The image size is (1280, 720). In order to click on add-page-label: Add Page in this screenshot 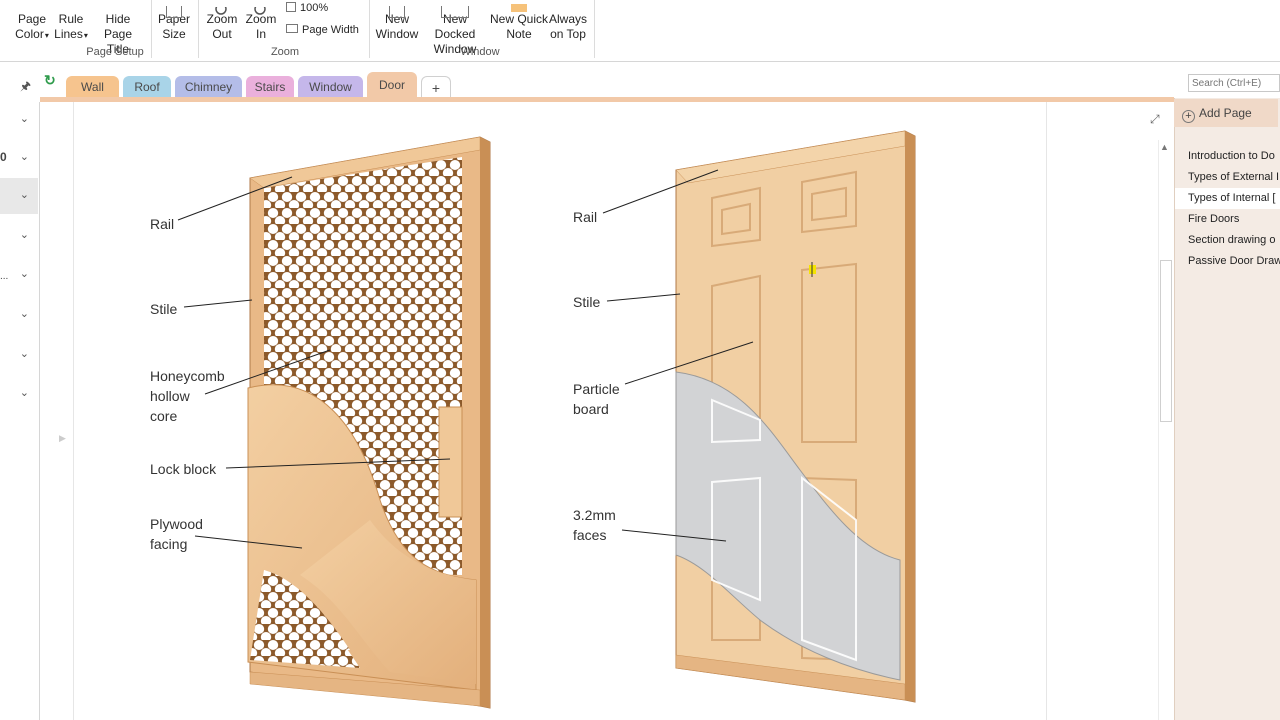, I will do `click(1225, 113)`.